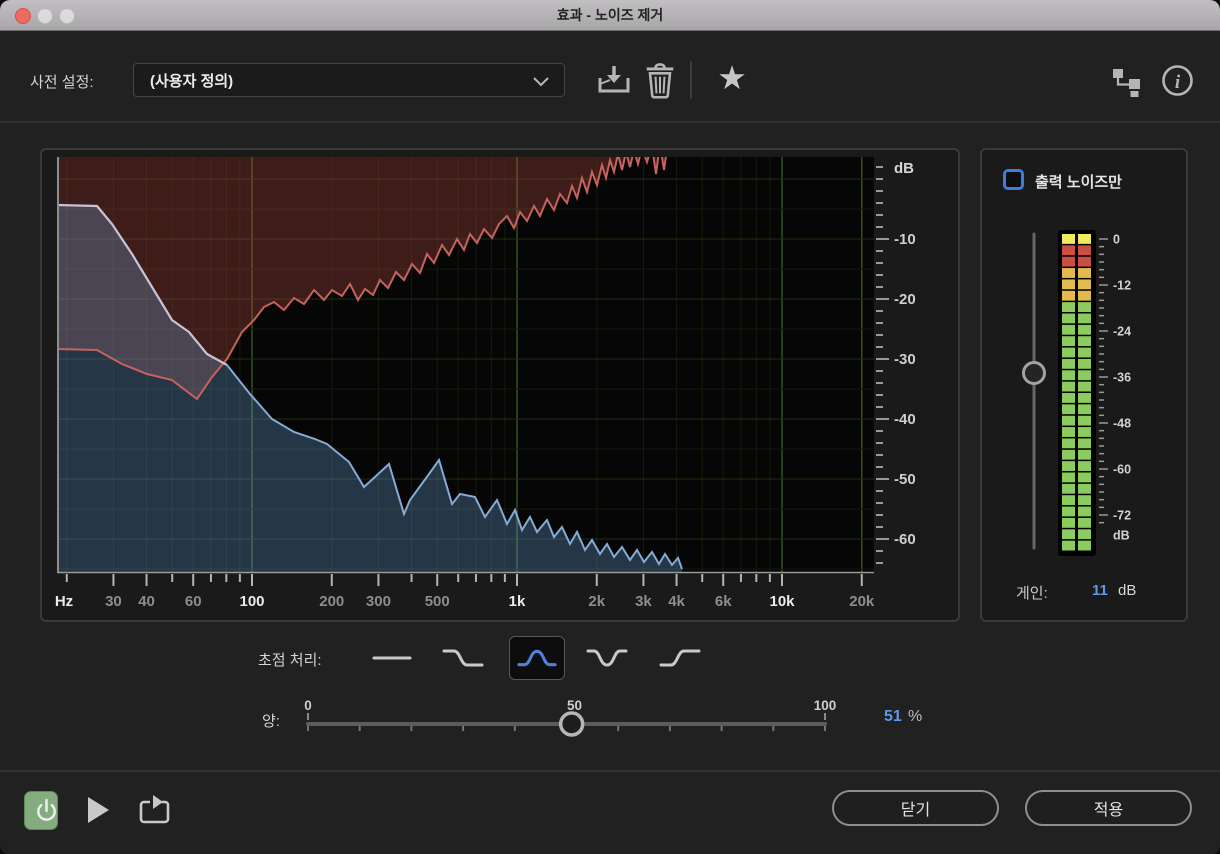 The image size is (1220, 854). I want to click on freq-axis-unit-label: Hz, so click(64, 601).